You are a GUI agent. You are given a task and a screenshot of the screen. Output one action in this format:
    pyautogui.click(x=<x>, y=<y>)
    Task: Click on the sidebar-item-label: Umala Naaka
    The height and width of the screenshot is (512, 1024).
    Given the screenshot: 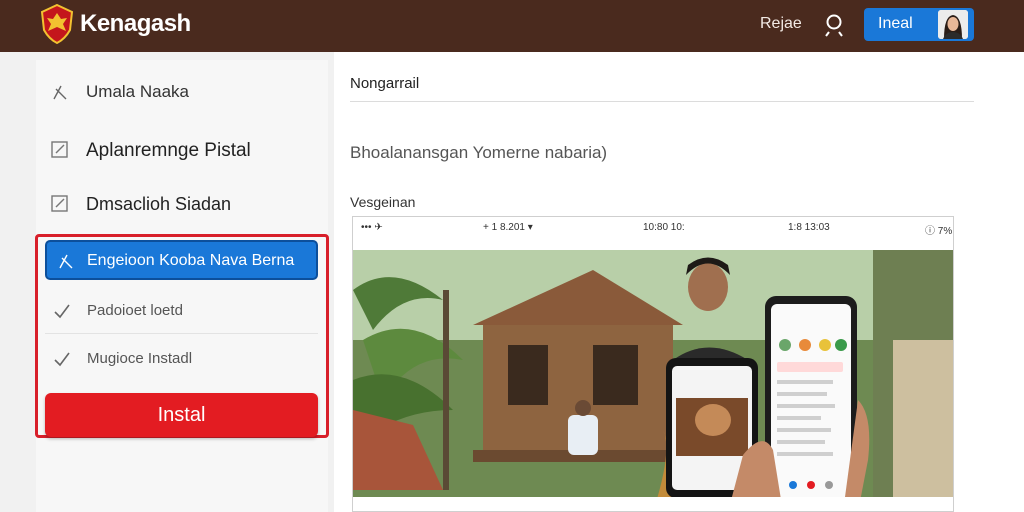 What is the action you would take?
    pyautogui.click(x=137, y=91)
    